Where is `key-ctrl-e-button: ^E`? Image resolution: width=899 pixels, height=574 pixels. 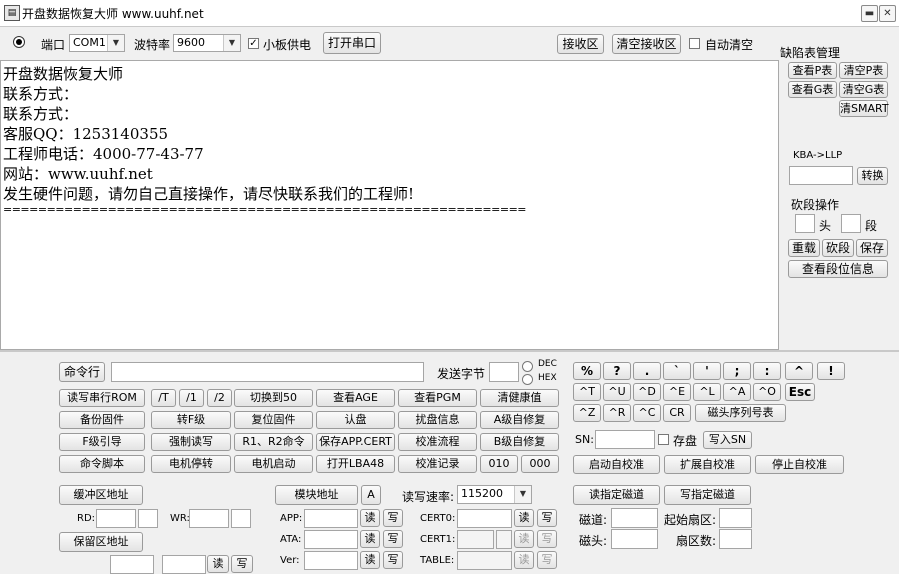
key-ctrl-e-button: ^E is located at coordinates (677, 392).